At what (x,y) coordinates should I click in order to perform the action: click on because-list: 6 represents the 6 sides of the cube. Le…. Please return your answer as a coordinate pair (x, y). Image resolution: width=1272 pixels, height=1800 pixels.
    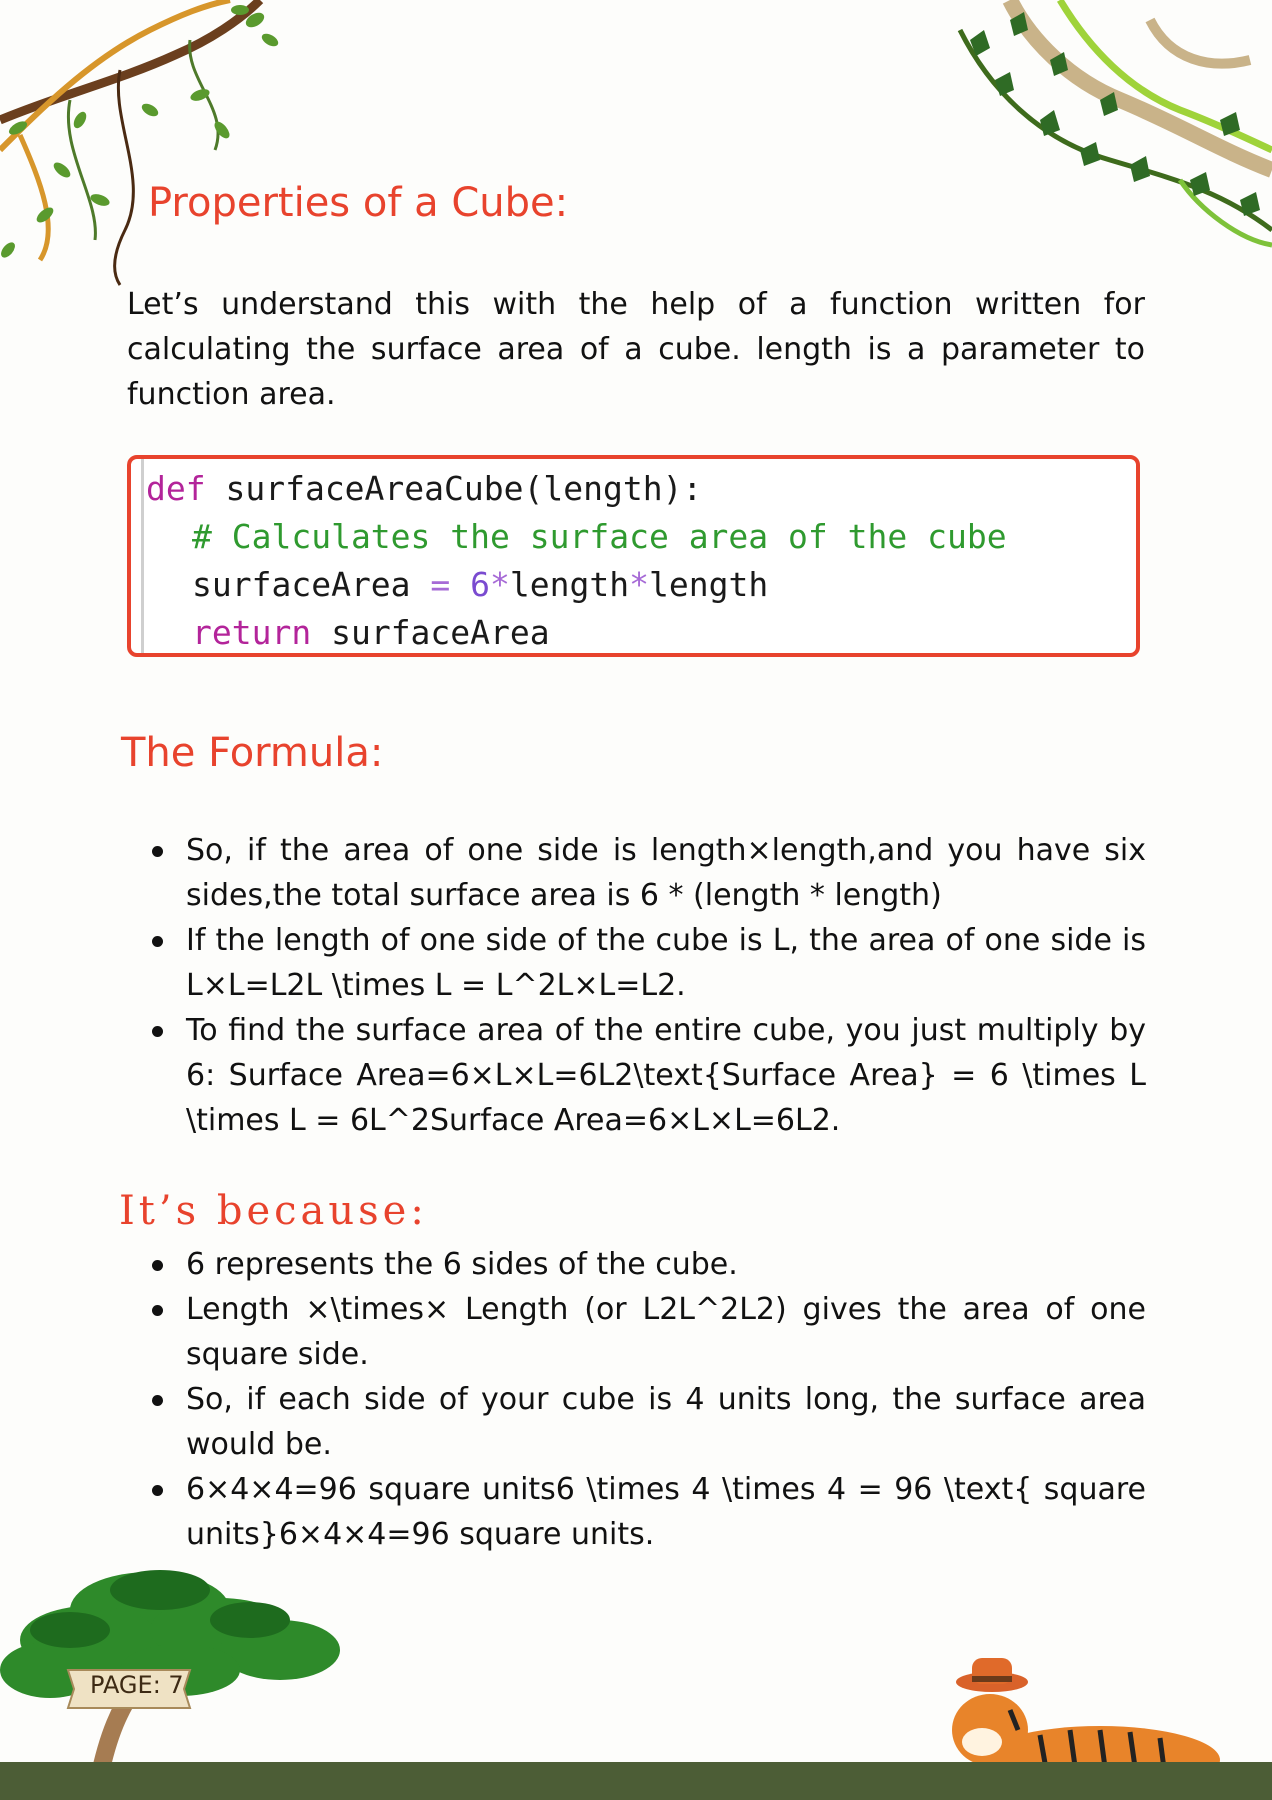
    Looking at the image, I should click on (647, 1399).